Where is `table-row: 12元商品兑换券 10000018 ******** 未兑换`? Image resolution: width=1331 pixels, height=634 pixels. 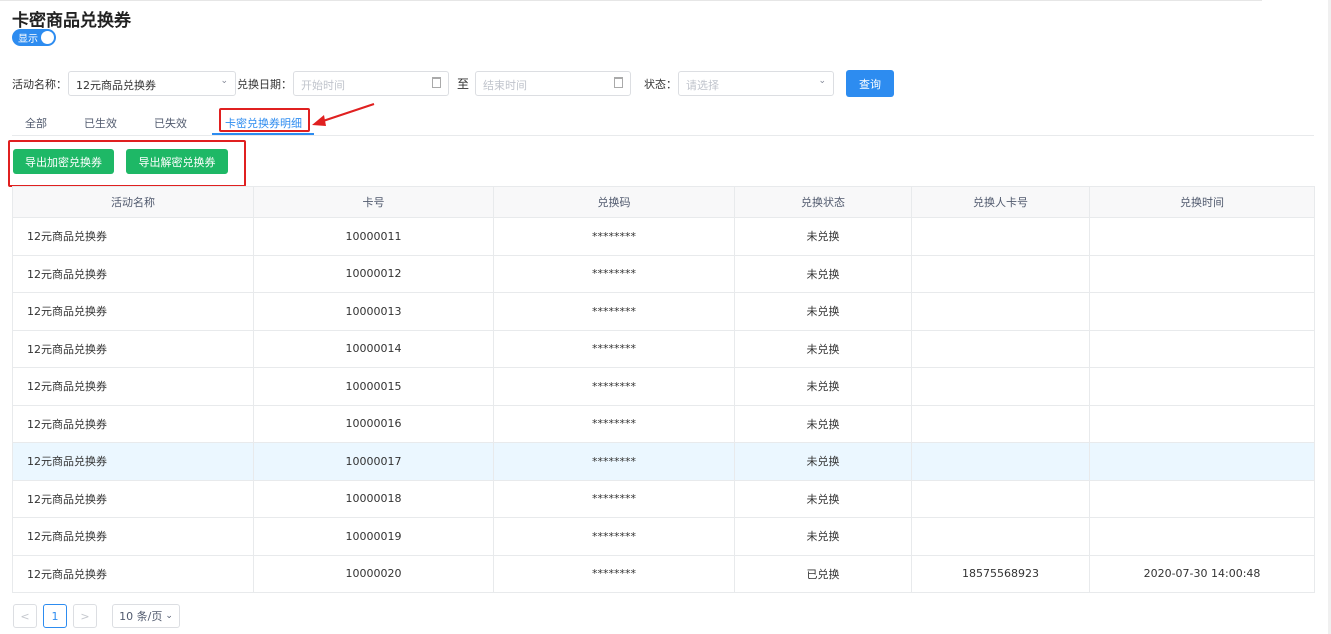
table-row: 12元商品兑换券 10000018 ******** 未兑换 is located at coordinates (663, 498).